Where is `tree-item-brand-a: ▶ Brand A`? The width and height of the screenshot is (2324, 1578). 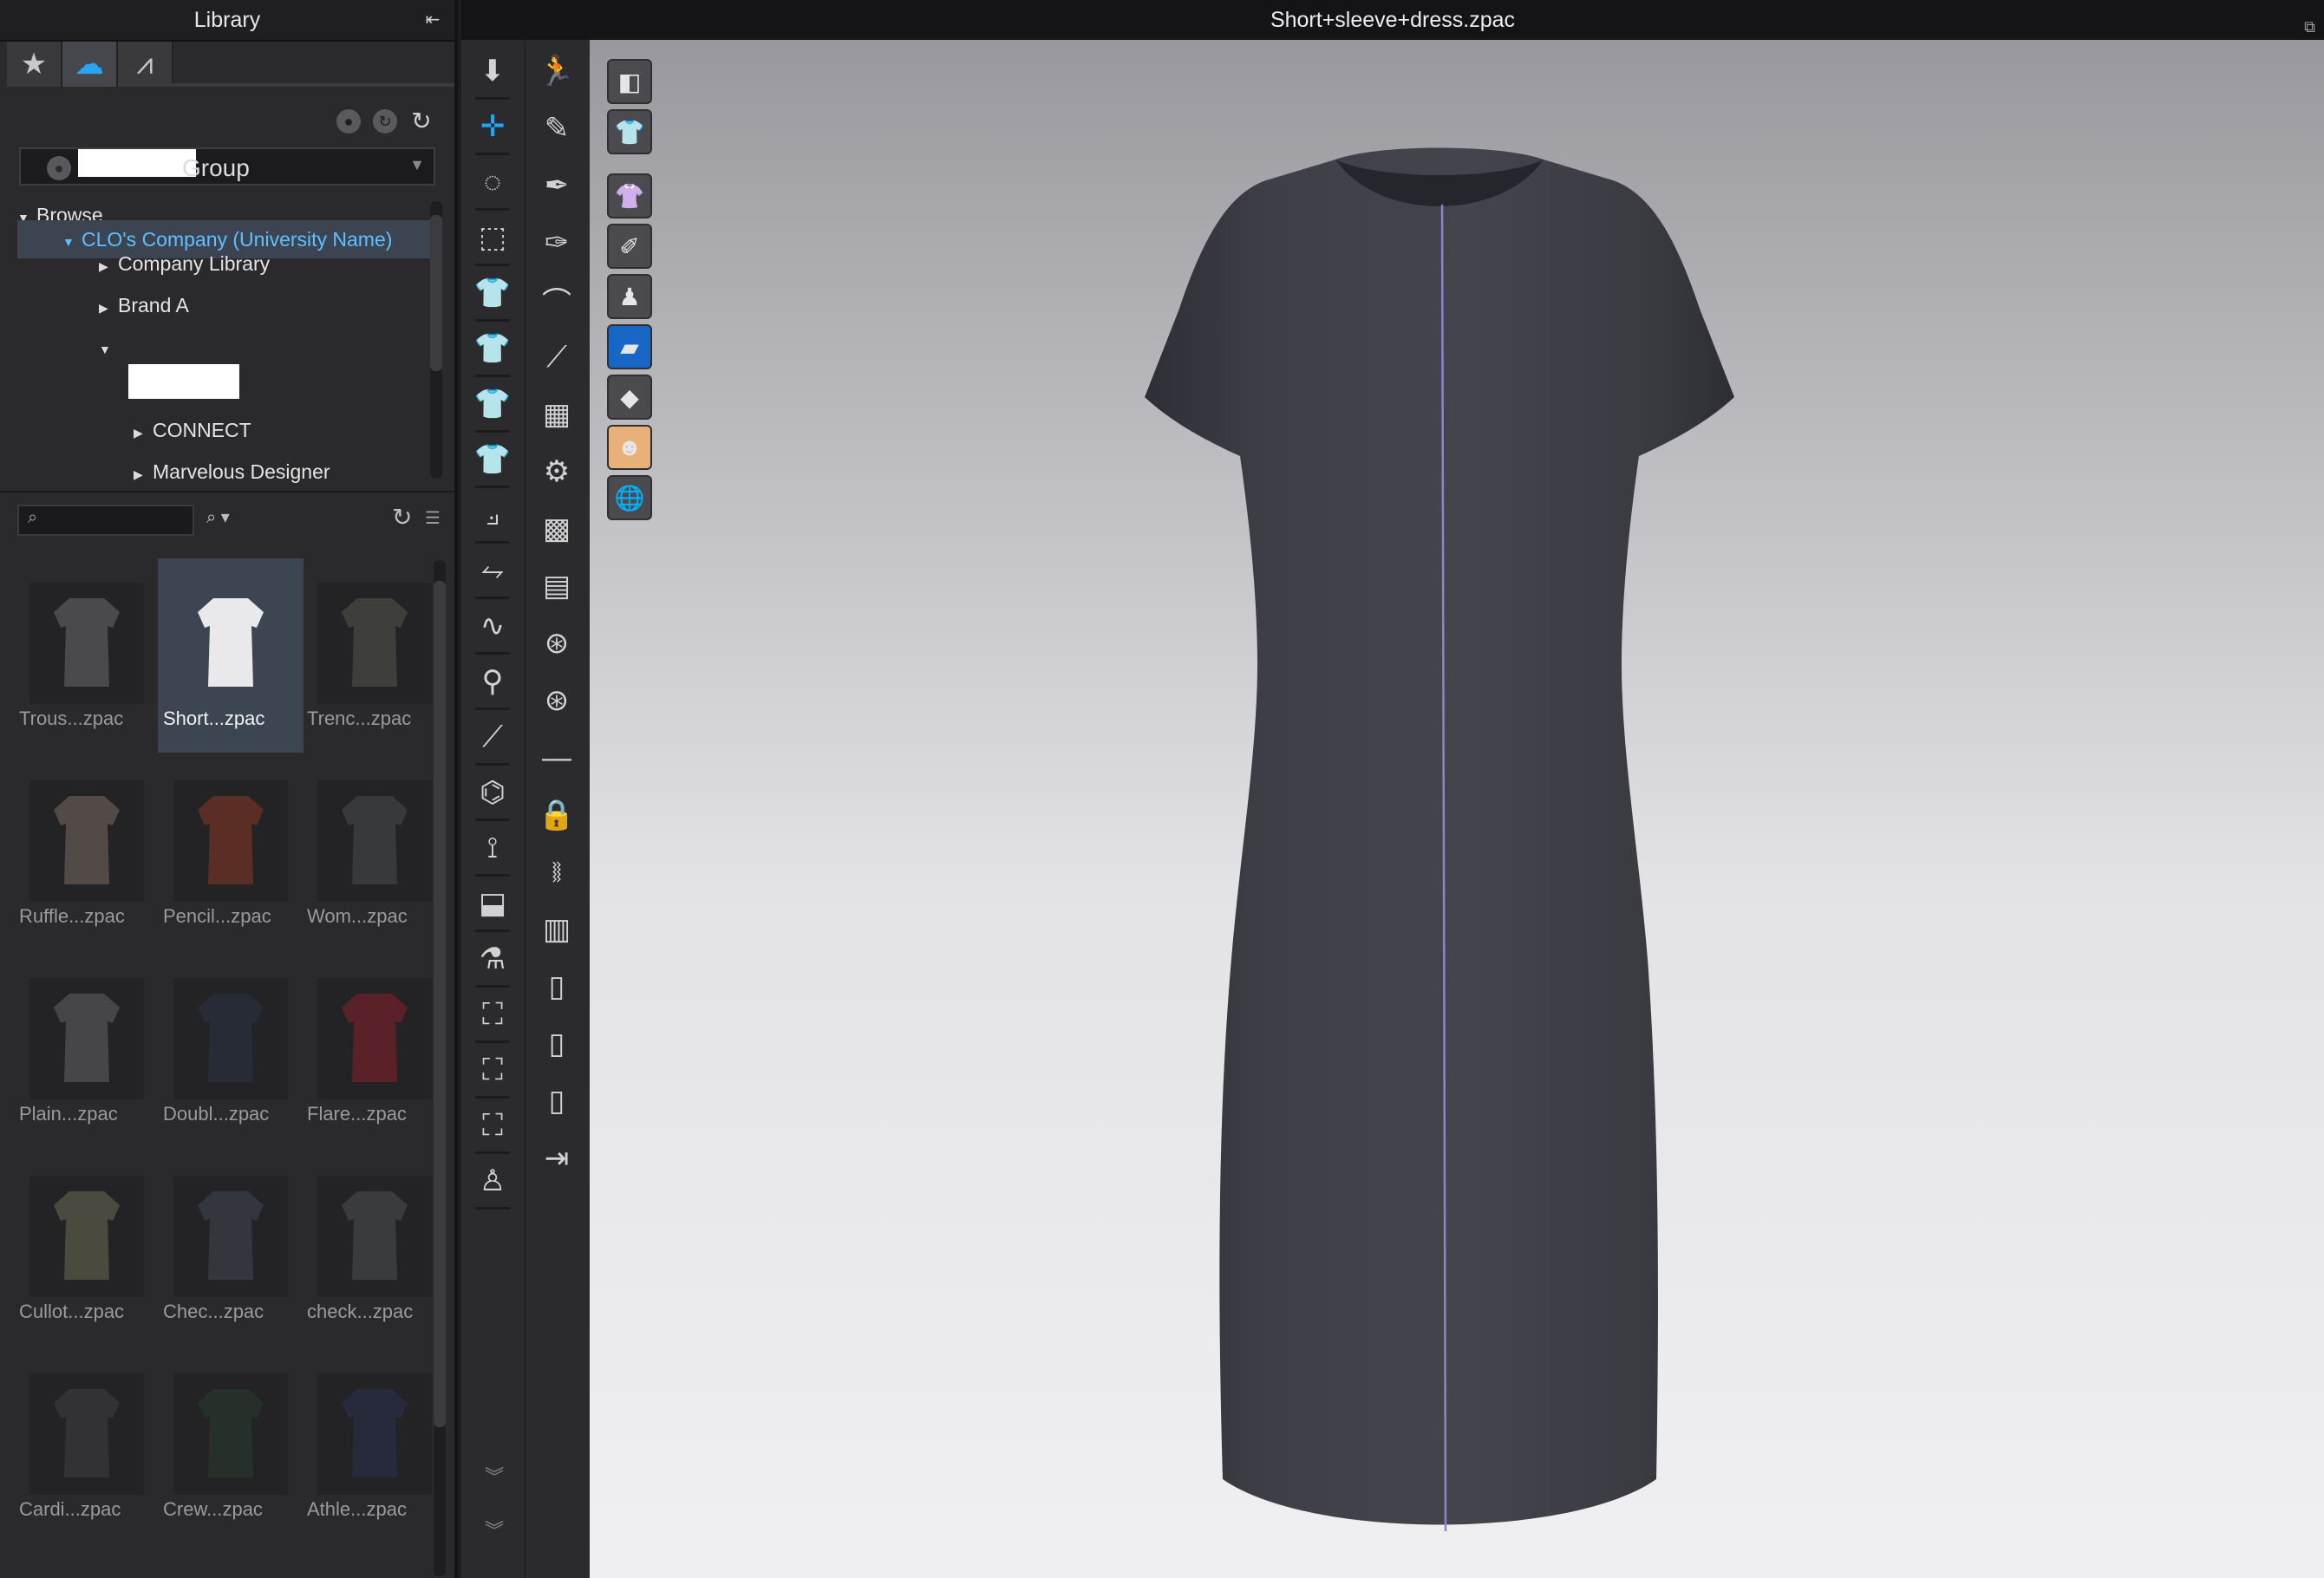 tree-item-brand-a: ▶ Brand A is located at coordinates (144, 305).